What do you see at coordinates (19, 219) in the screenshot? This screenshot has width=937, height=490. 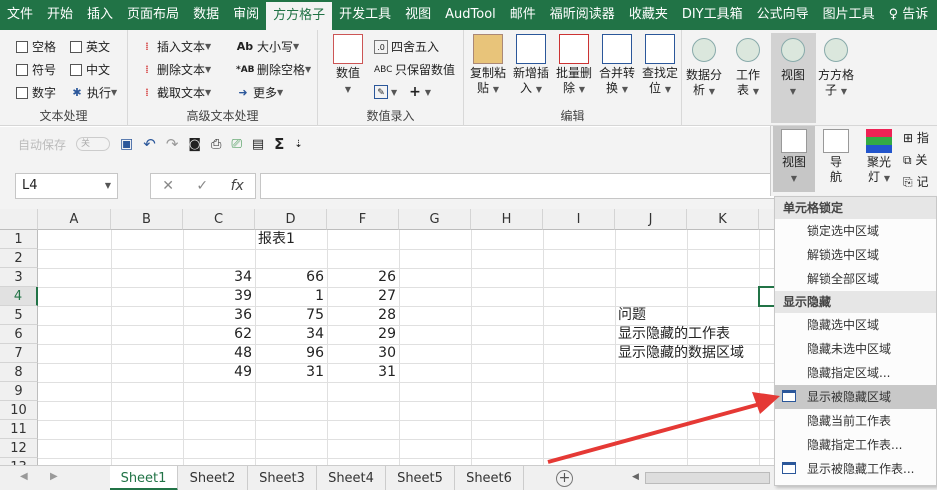 I see `select-all-corner` at bounding box center [19, 219].